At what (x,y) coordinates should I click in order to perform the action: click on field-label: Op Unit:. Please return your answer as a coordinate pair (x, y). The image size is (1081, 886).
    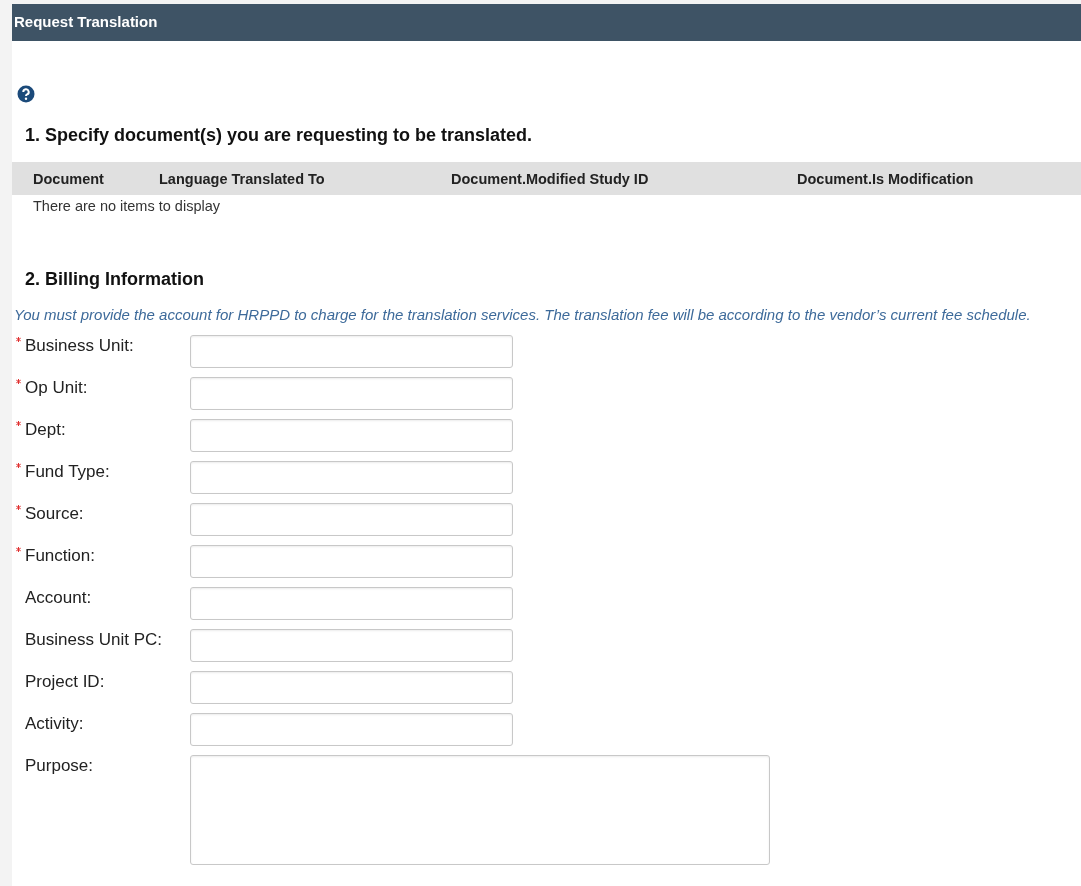
    Looking at the image, I should click on (57, 387).